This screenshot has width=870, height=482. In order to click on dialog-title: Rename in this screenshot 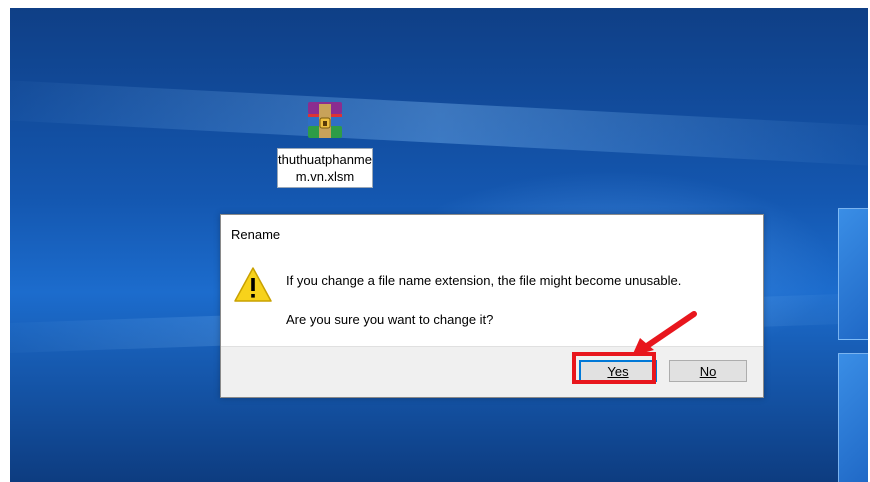, I will do `click(256, 234)`.